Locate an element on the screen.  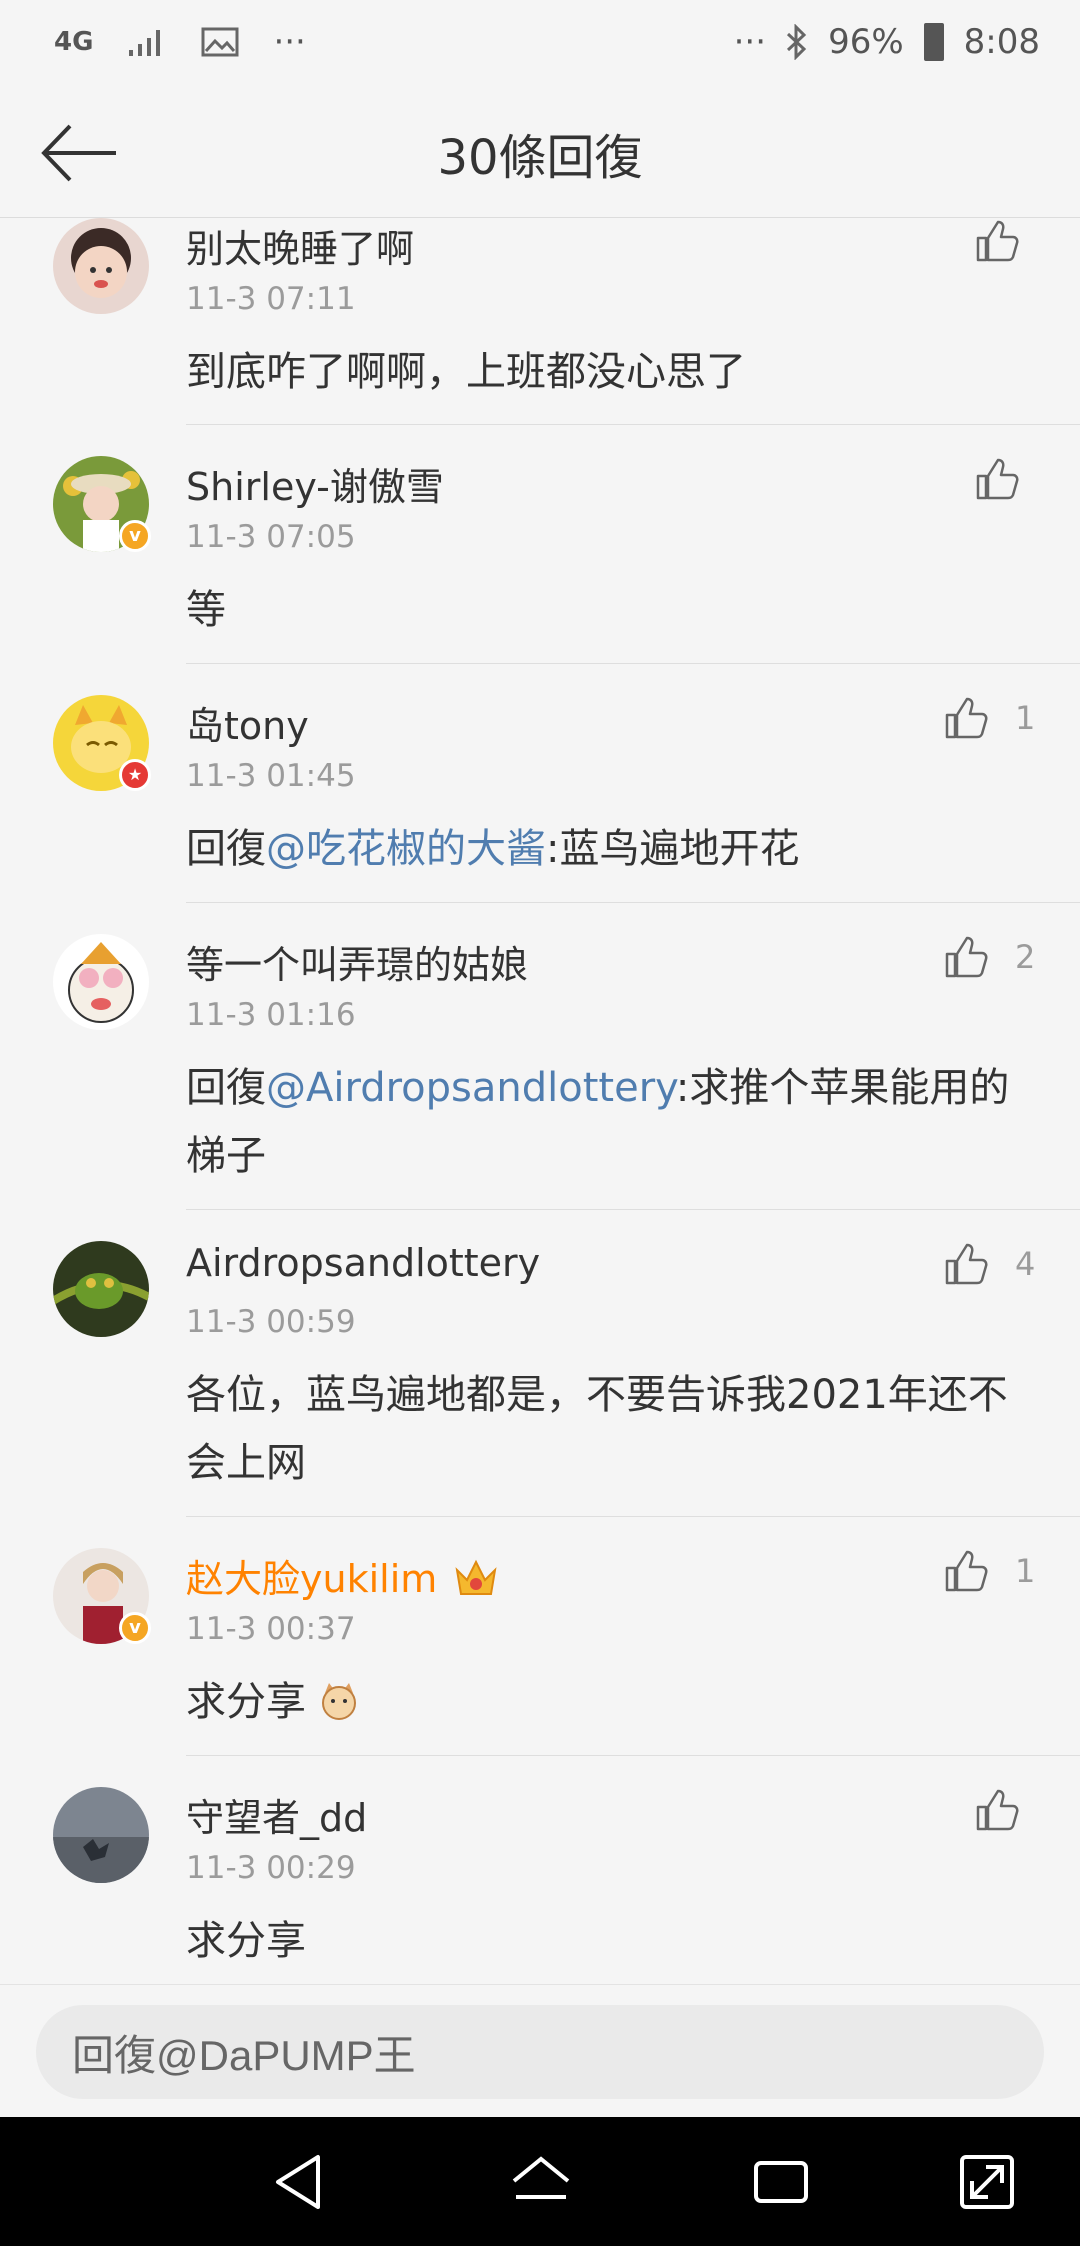
comment-author: 赵大脸yukilim is located at coordinates (342, 1575).